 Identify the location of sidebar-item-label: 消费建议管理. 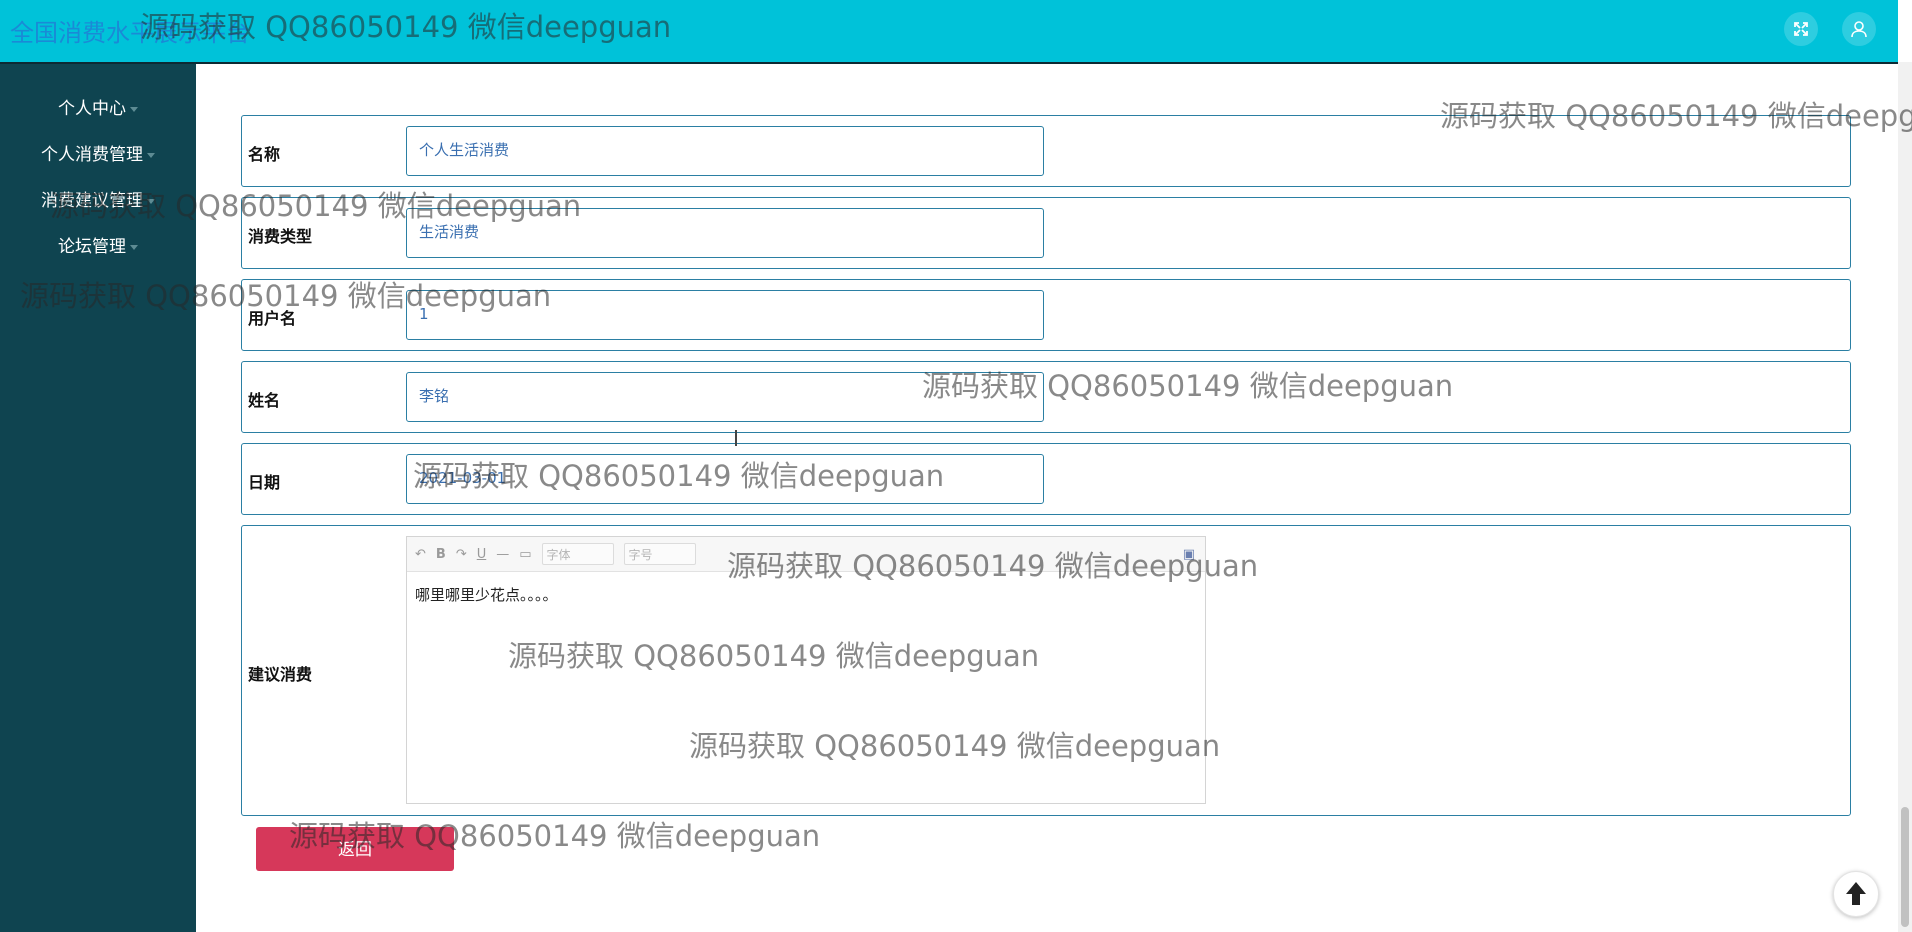
(92, 201).